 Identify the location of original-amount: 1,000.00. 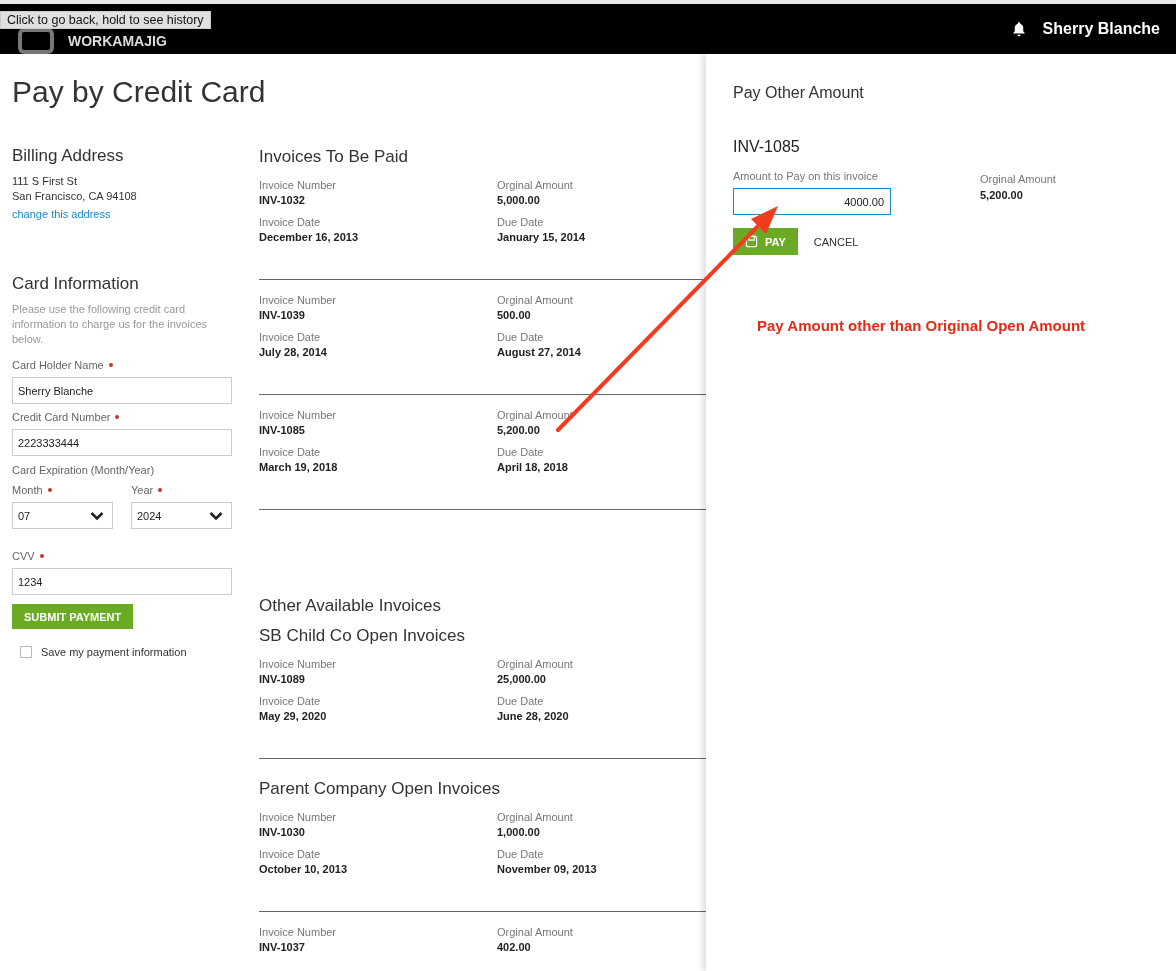
(518, 832).